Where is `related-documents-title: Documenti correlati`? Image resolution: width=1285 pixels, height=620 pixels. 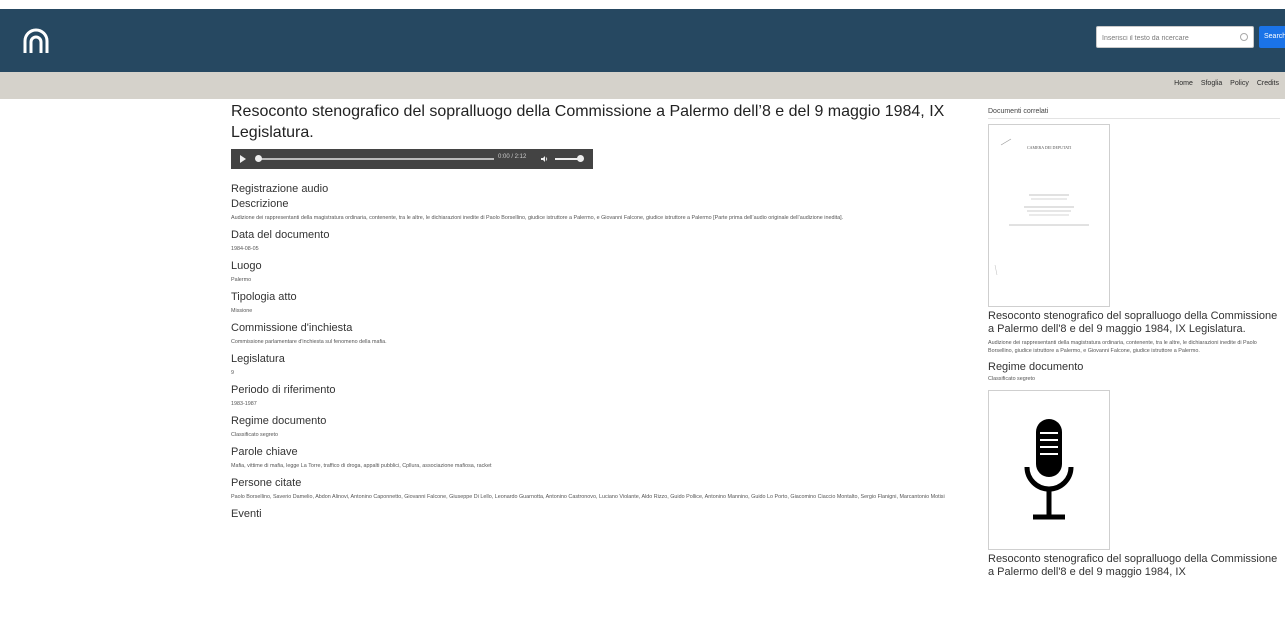 related-documents-title: Documenti correlati is located at coordinates (1134, 113).